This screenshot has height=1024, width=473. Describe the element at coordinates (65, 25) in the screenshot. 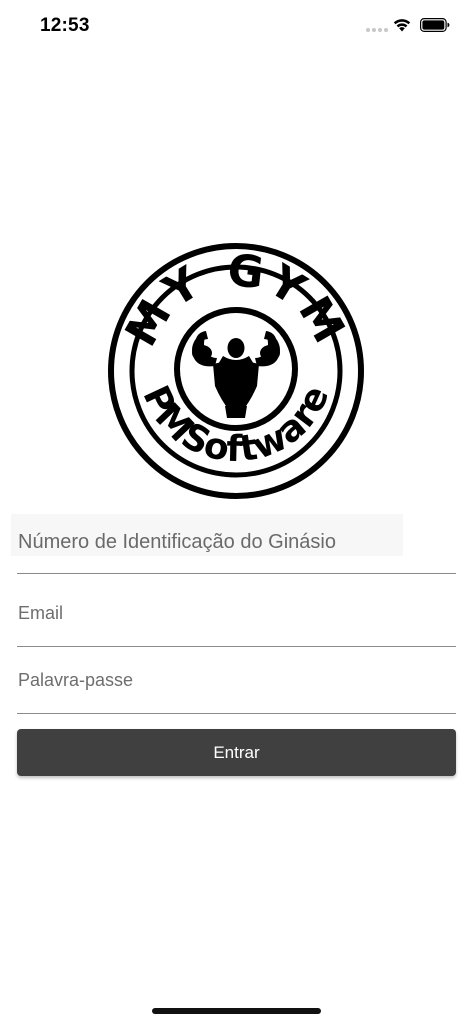

I see `status-time: 12:53` at that location.